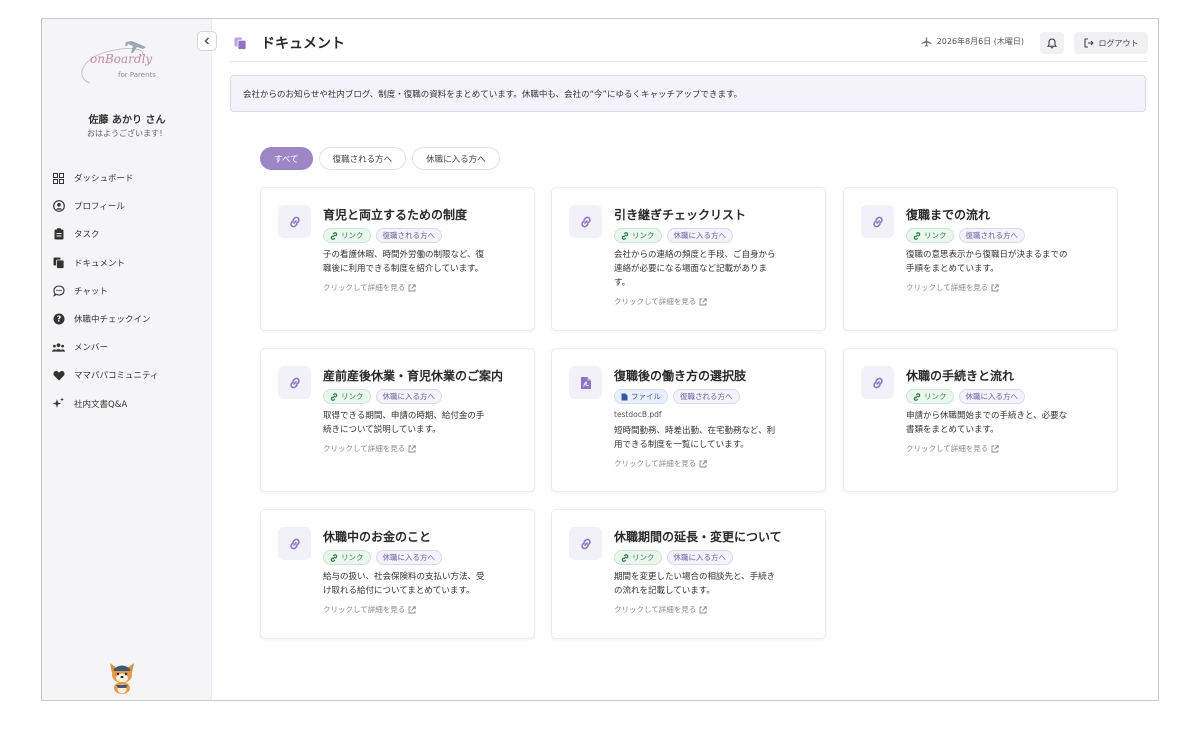 The height and width of the screenshot is (740, 1200). What do you see at coordinates (127, 263) in the screenshot?
I see `sidebar-item-documents: ドキュメント` at bounding box center [127, 263].